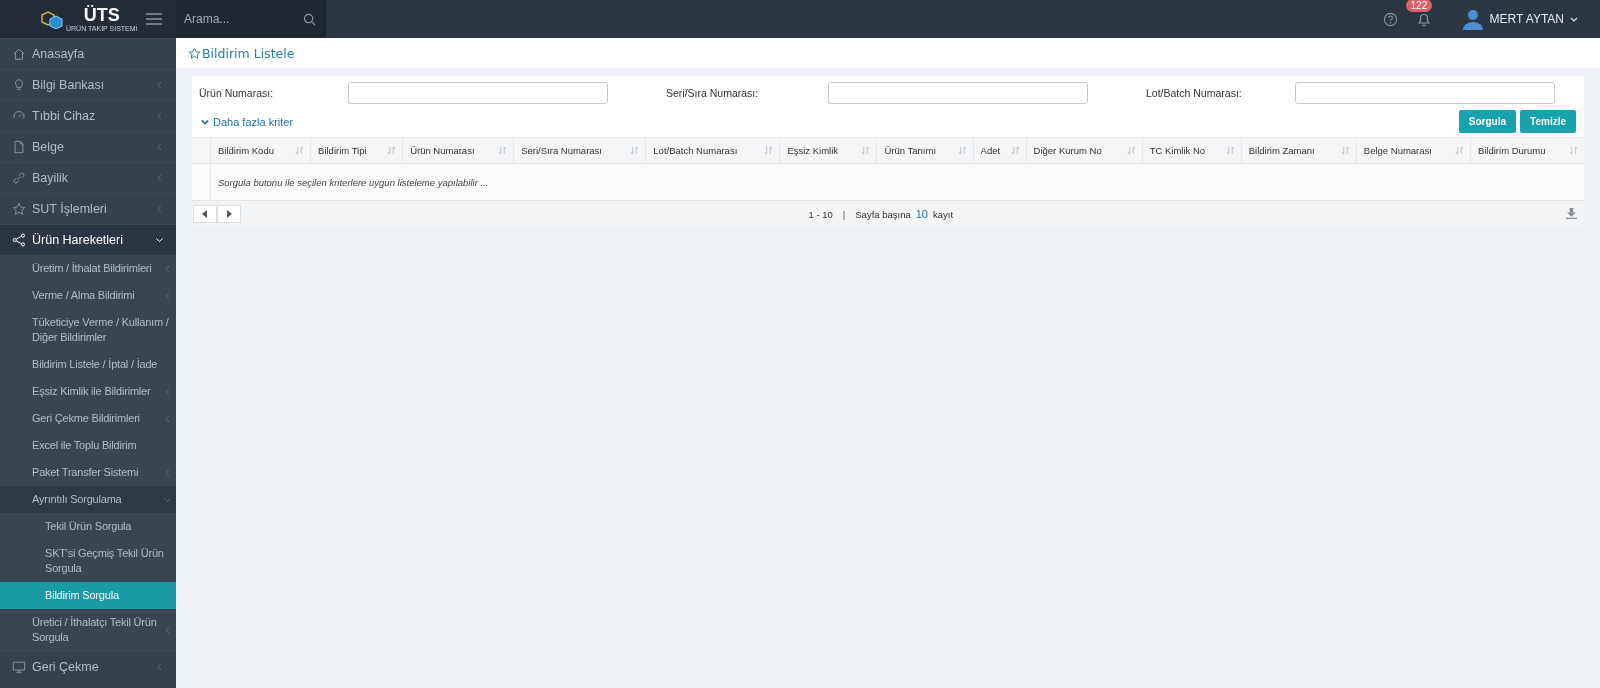 The height and width of the screenshot is (688, 1600). Describe the element at coordinates (88, 418) in the screenshot. I see `sidebar-item: Geri Çekme Bildirimleri` at that location.